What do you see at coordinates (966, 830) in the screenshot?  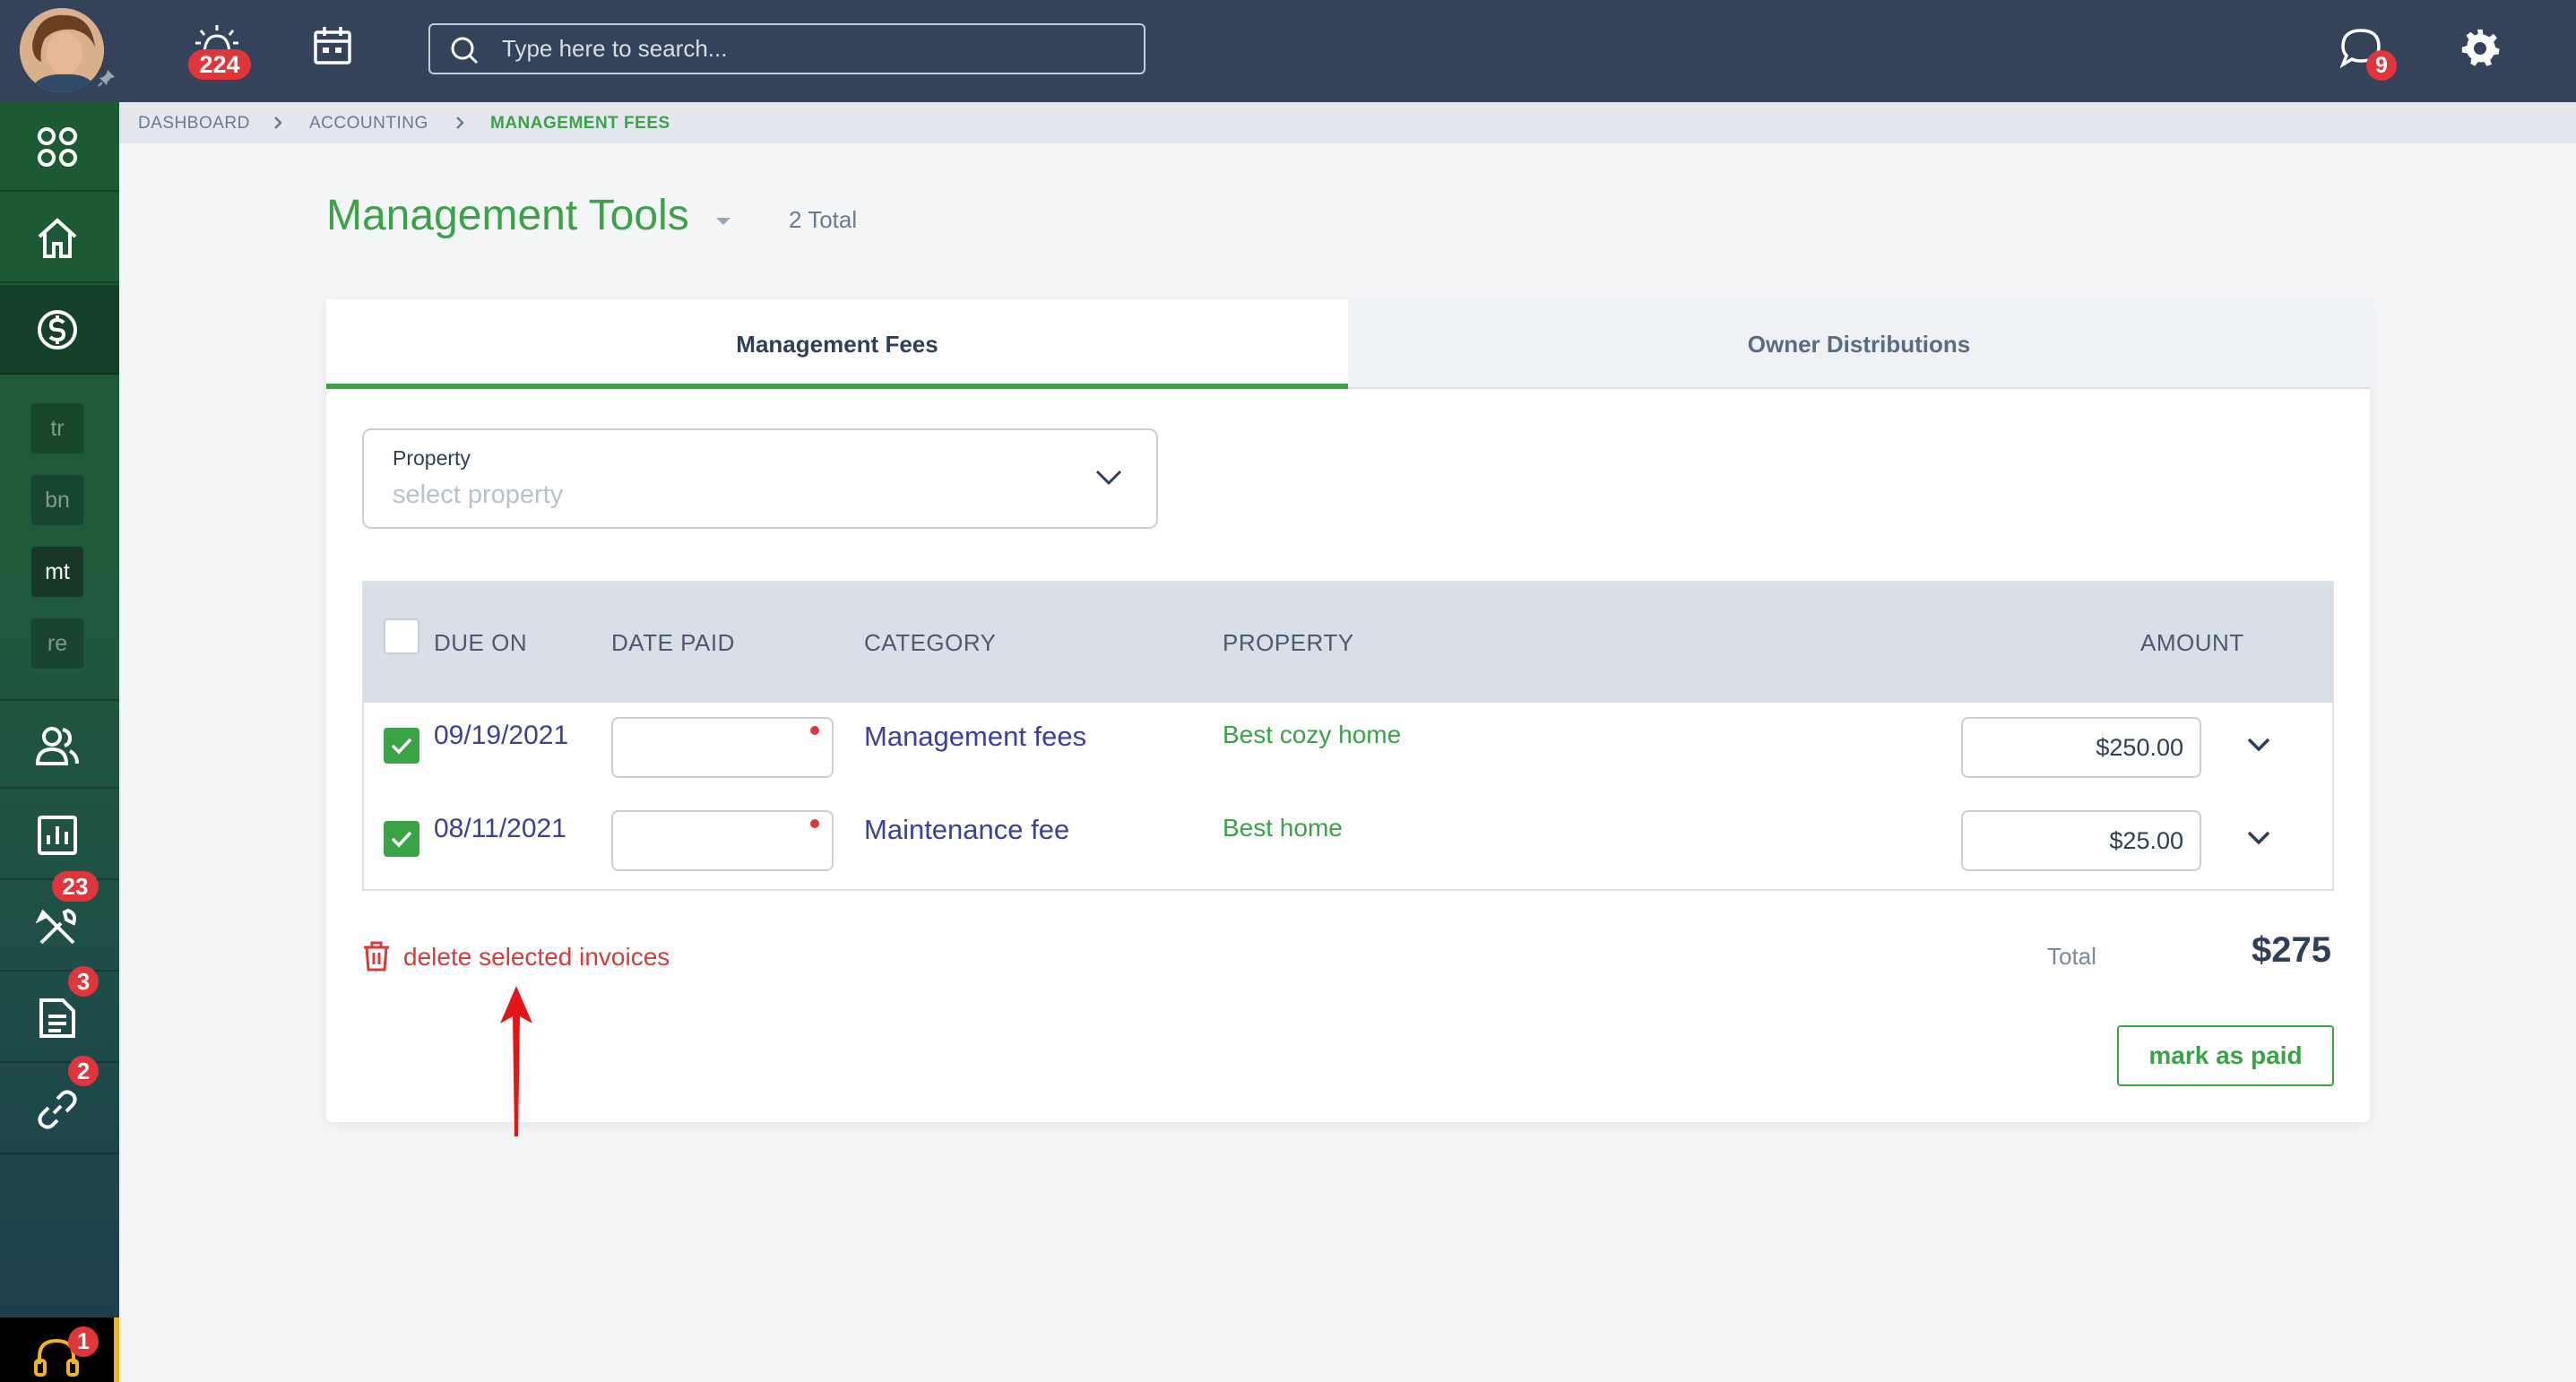 I see `category-link: Maintenance fee` at bounding box center [966, 830].